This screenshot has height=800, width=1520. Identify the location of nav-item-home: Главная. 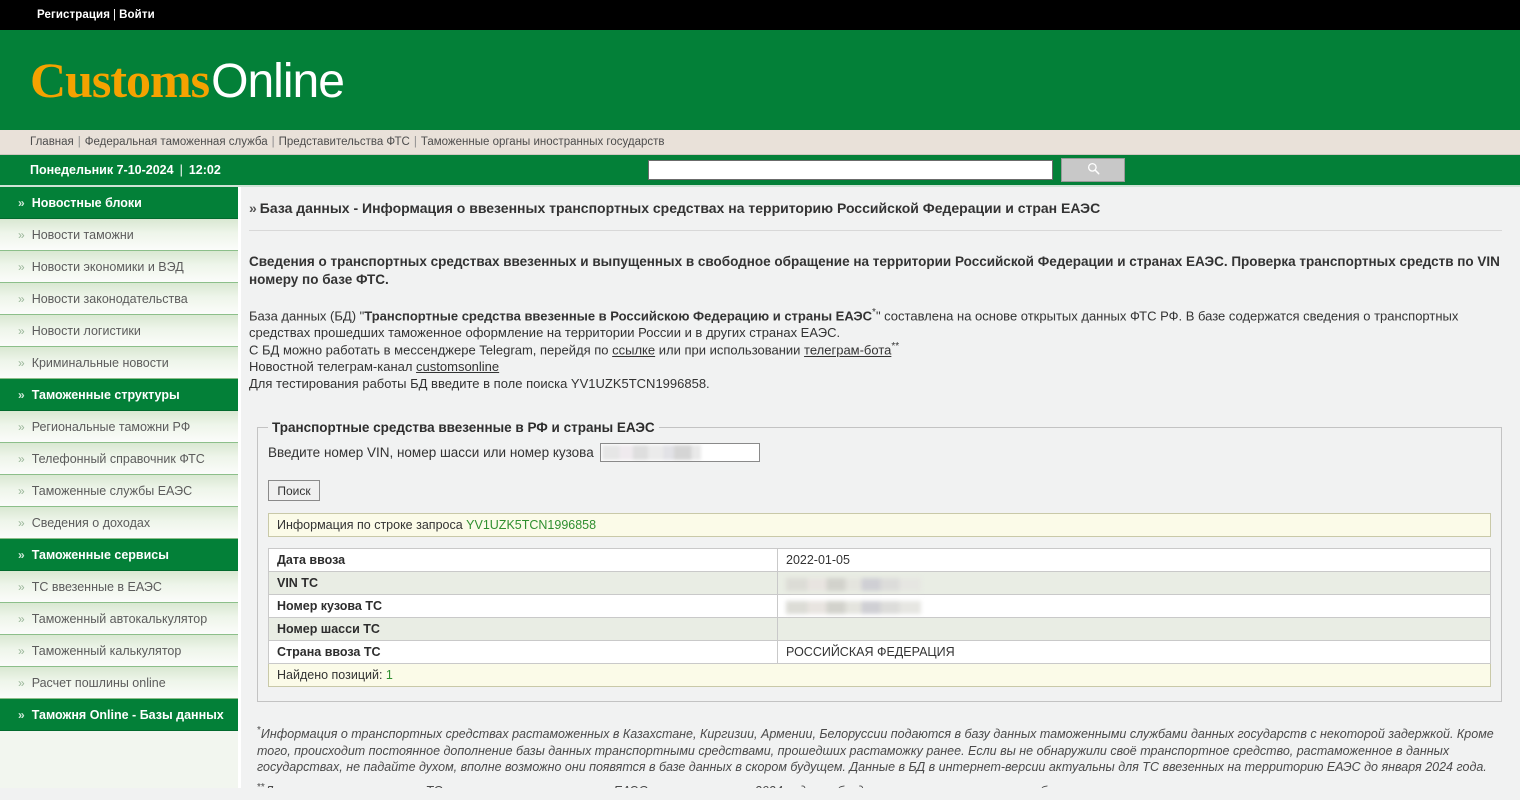
(52, 142).